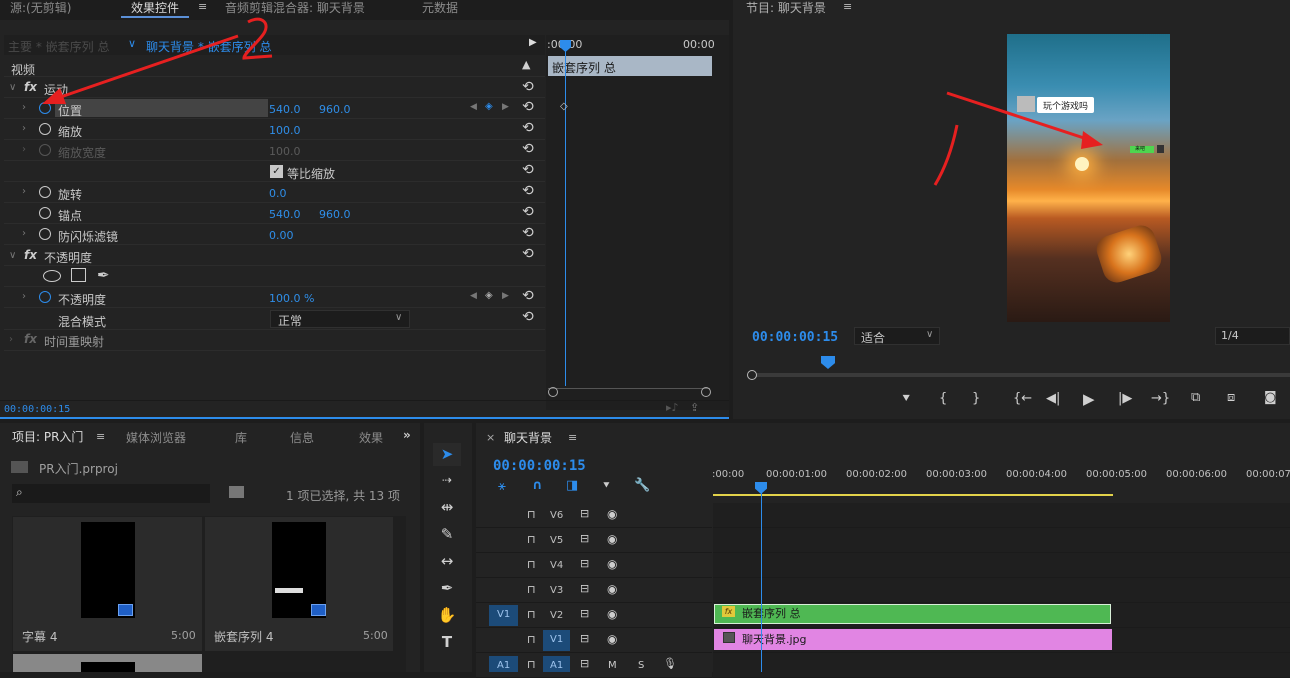  I want to click on linked-selection-icon: ◨, so click(572, 485).